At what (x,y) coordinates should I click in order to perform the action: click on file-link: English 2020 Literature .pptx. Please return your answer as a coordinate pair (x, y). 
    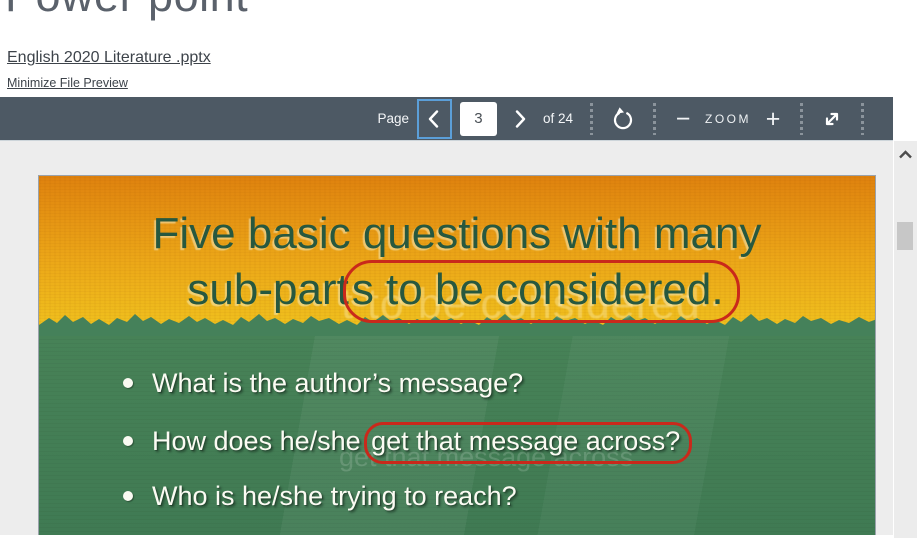
    Looking at the image, I should click on (109, 58).